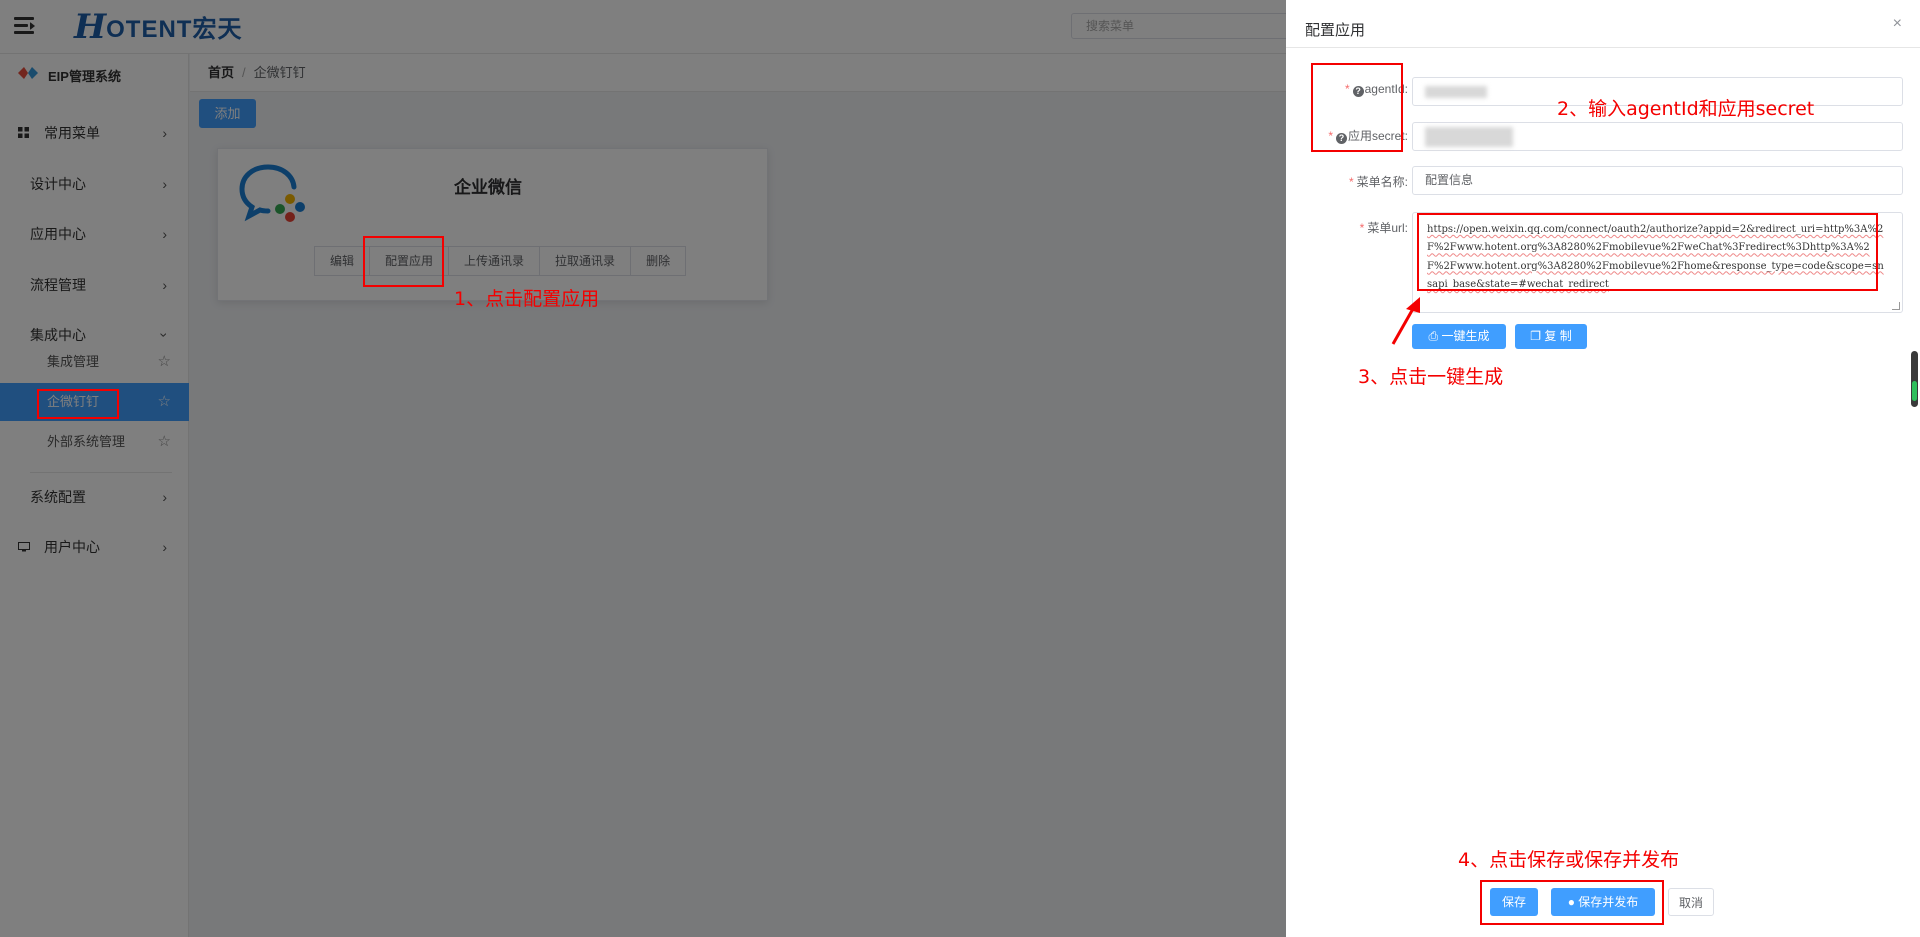  What do you see at coordinates (1647, 252) in the screenshot?
I see `highlight-box-url` at bounding box center [1647, 252].